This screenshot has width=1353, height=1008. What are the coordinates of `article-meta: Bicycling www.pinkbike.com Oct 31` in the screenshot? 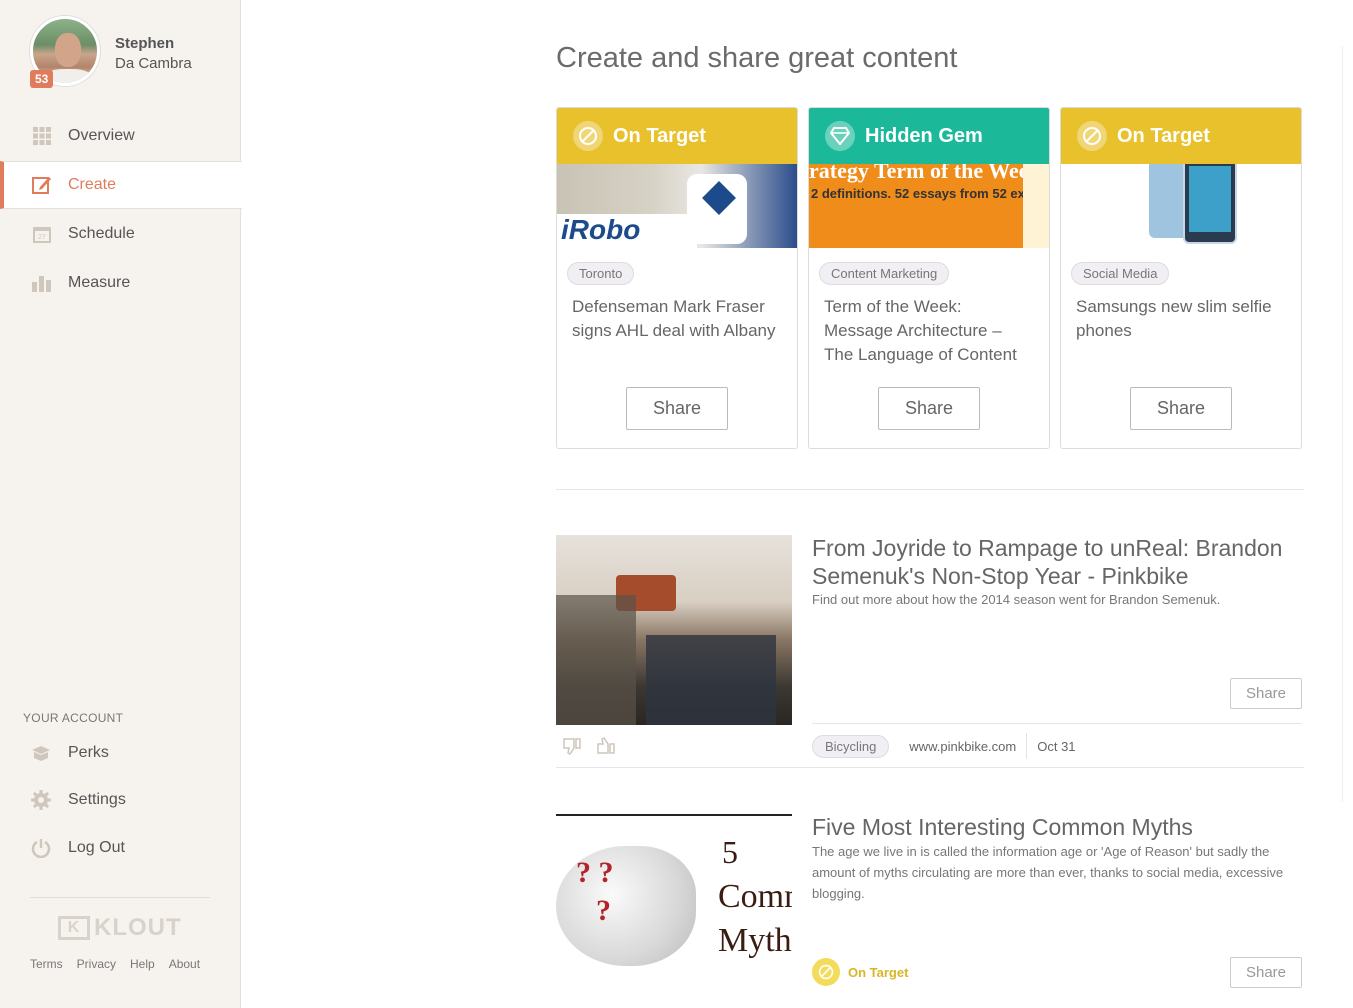 It's located at (944, 746).